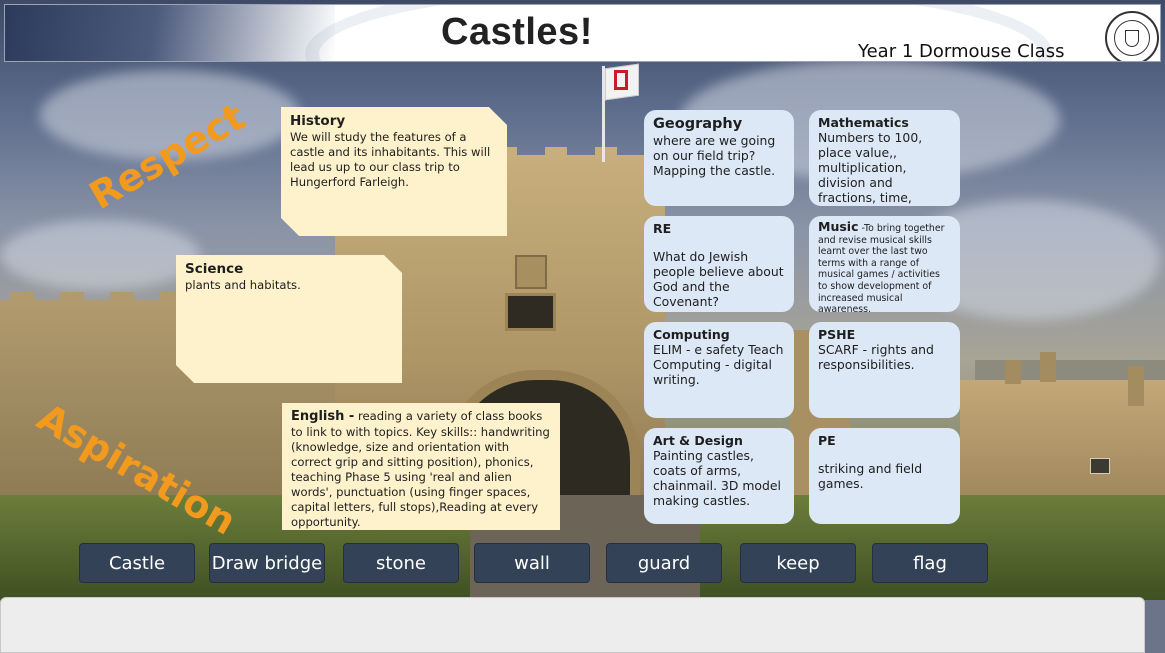  Describe the element at coordinates (318, 121) in the screenshot. I see `history-heading: History` at that location.